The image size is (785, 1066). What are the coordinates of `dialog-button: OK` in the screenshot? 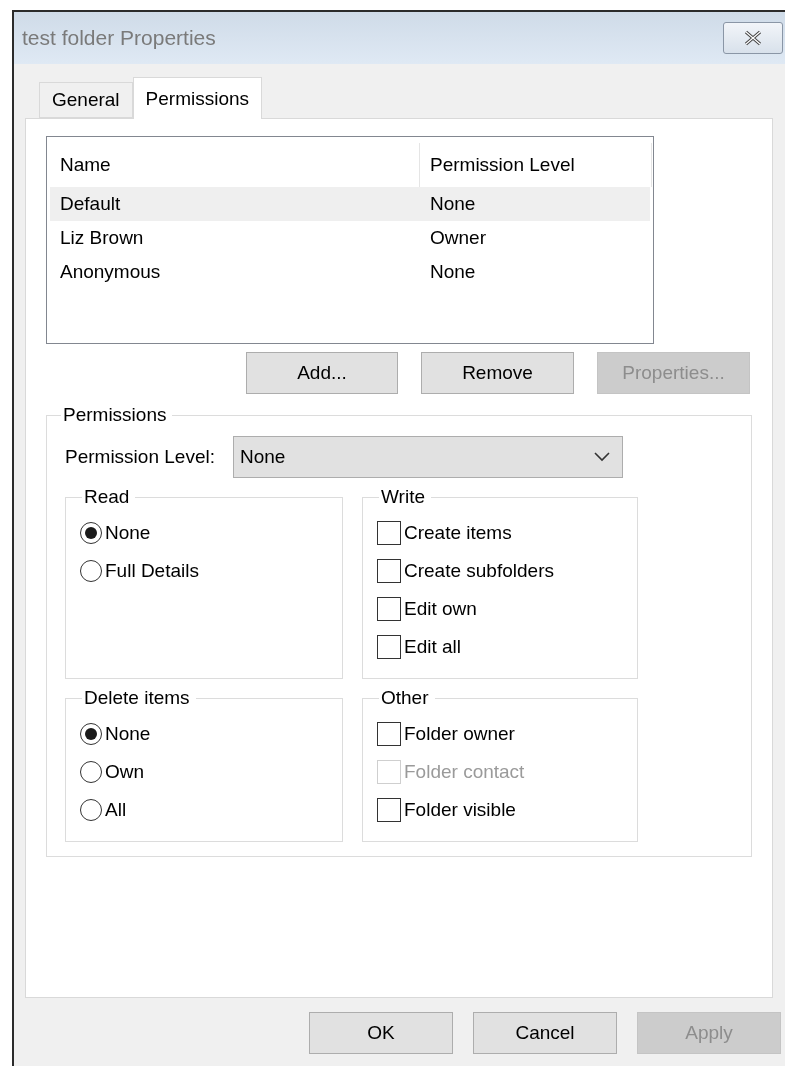 It's located at (381, 1033).